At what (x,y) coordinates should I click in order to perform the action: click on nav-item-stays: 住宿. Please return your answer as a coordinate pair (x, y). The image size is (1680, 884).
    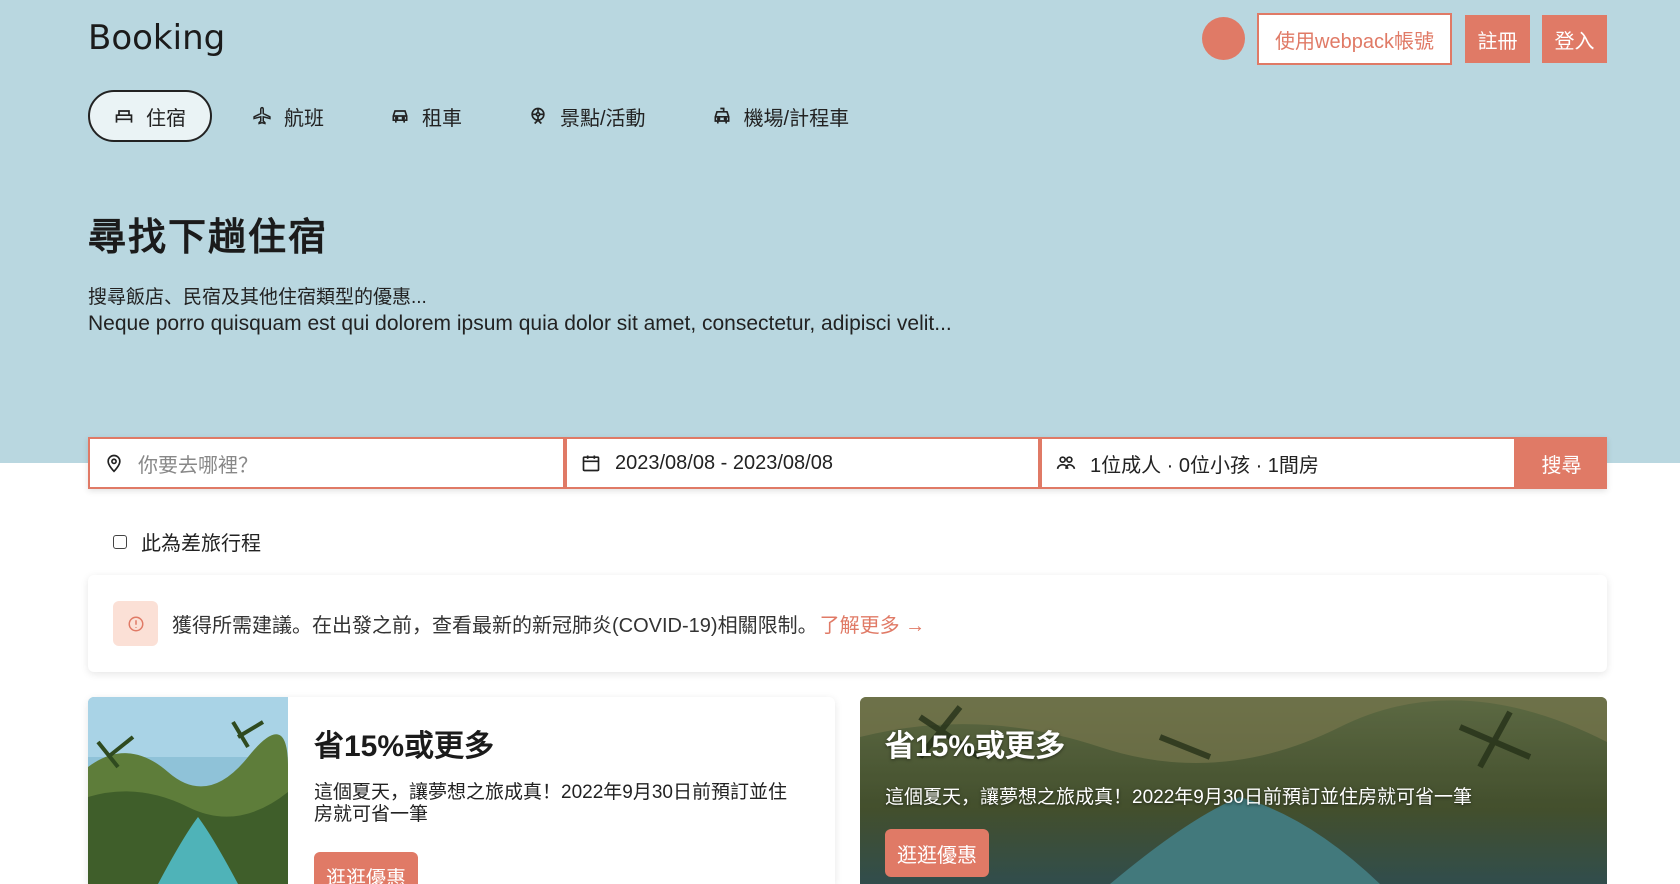
    Looking at the image, I should click on (150, 116).